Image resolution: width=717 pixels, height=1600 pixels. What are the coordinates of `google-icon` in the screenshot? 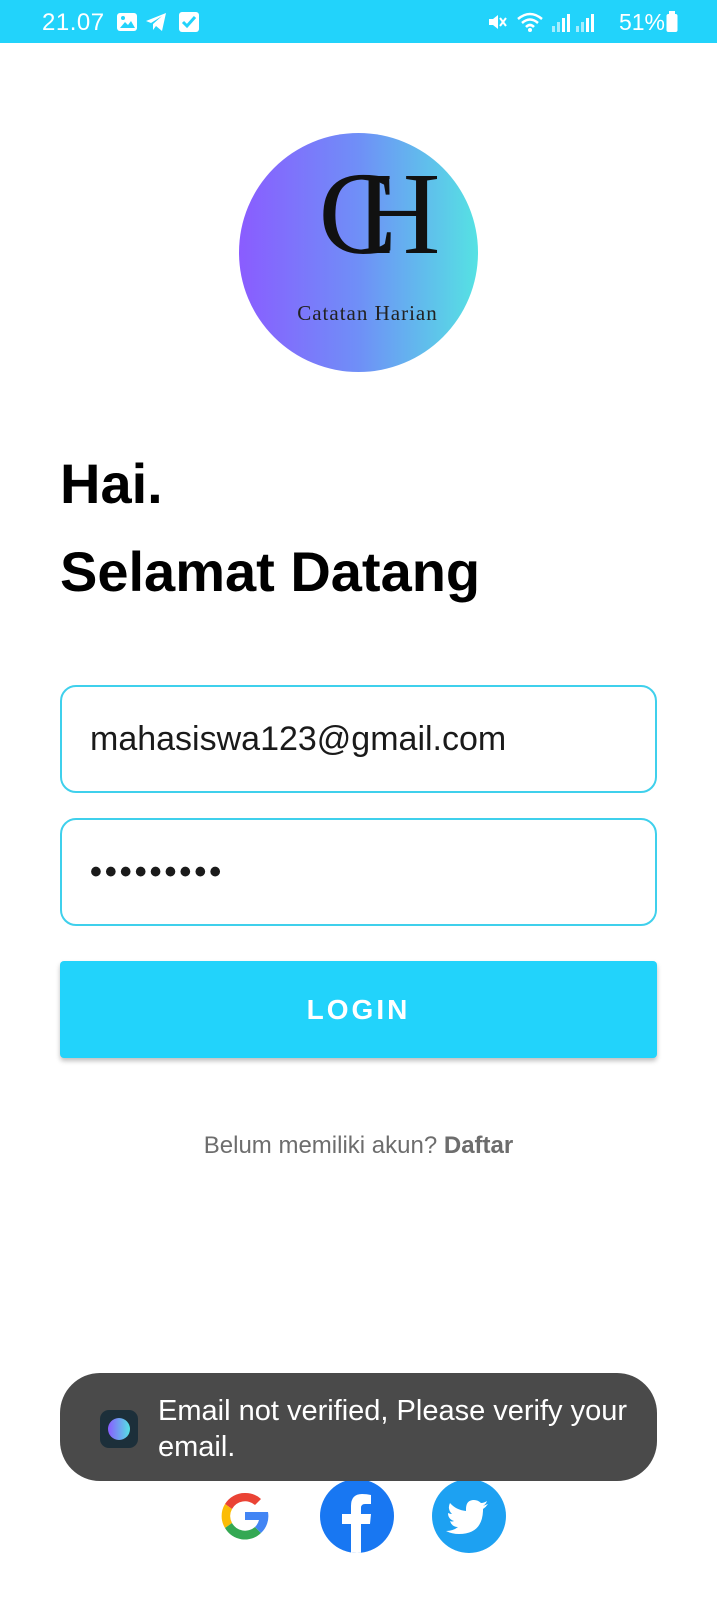 It's located at (245, 1516).